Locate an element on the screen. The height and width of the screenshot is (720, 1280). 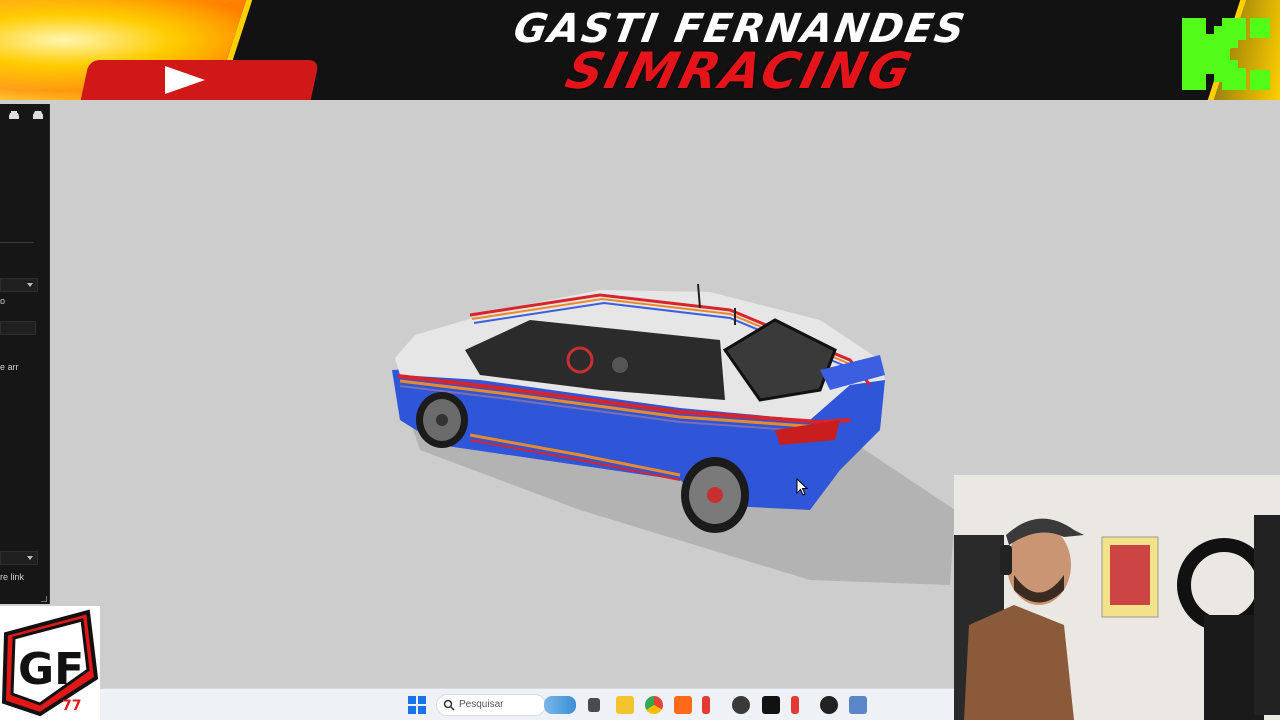
truncated-label-1: o is located at coordinates (3, 301).